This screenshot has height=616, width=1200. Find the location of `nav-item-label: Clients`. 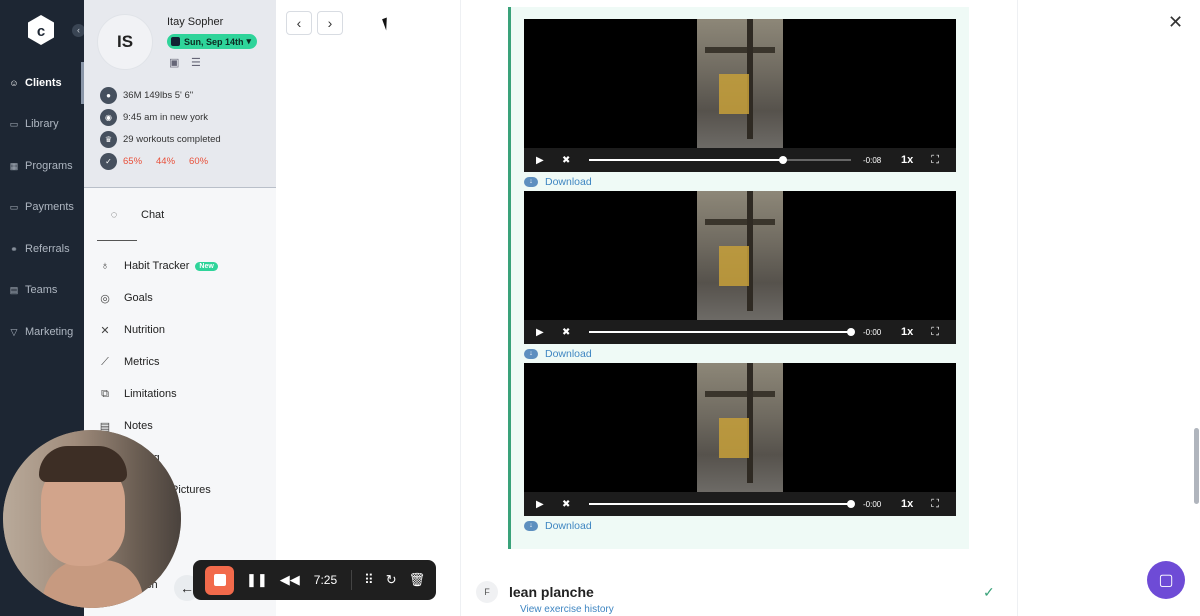

nav-item-label: Clients is located at coordinates (43, 83).